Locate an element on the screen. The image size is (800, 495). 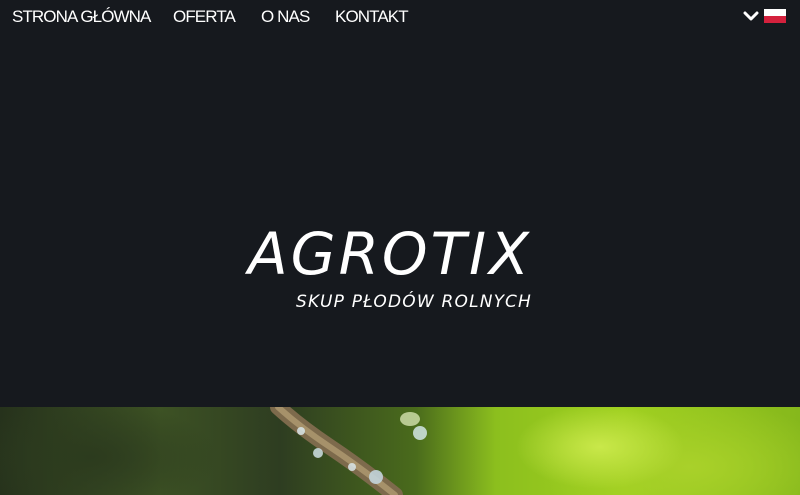
nav-item-contact: KONTAKT is located at coordinates (372, 17).